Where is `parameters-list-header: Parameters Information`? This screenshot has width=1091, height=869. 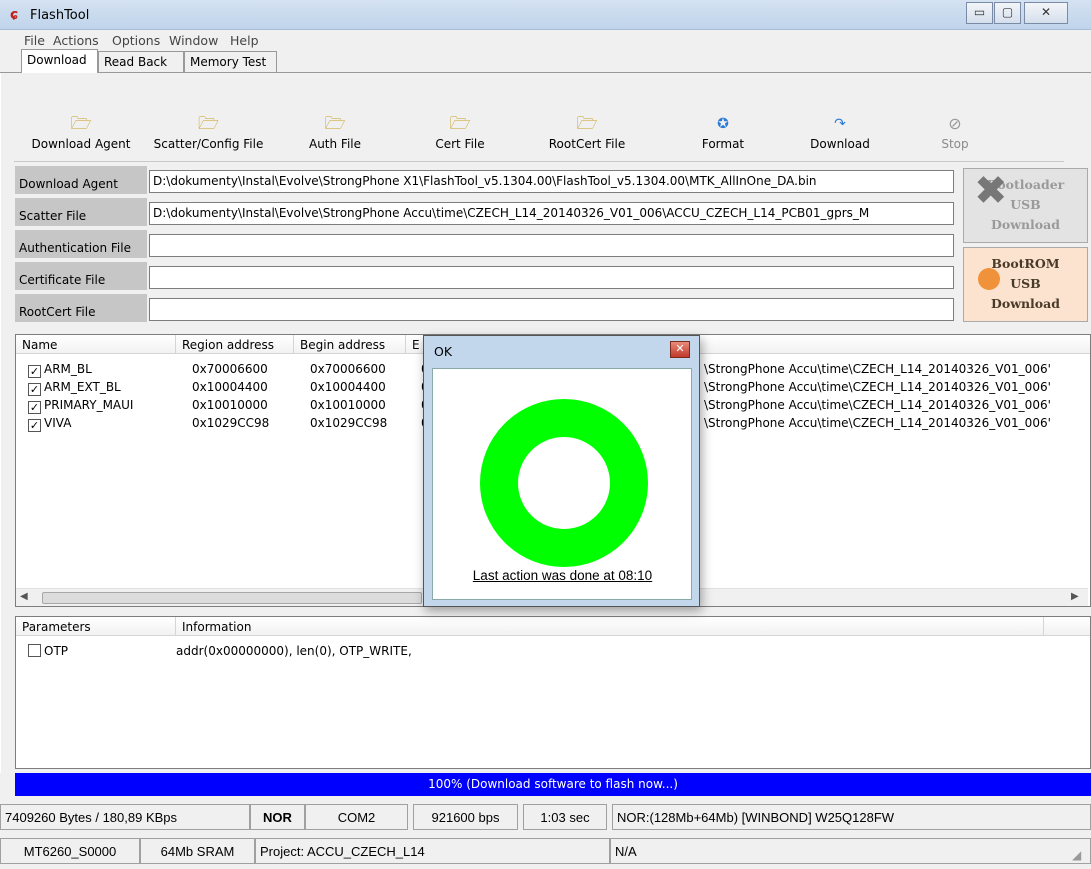
parameters-list-header: Parameters Information is located at coordinates (553, 626).